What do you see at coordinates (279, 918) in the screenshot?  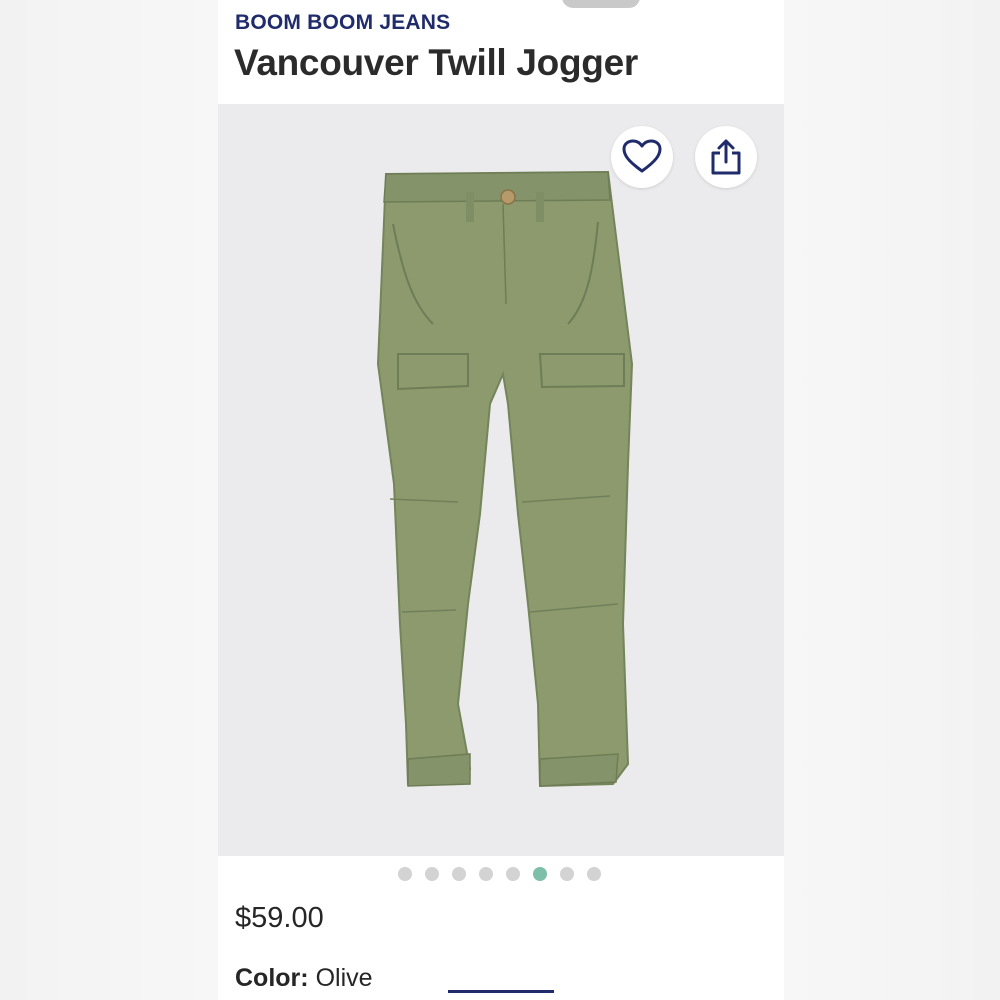 I see `product-price: $59.00` at bounding box center [279, 918].